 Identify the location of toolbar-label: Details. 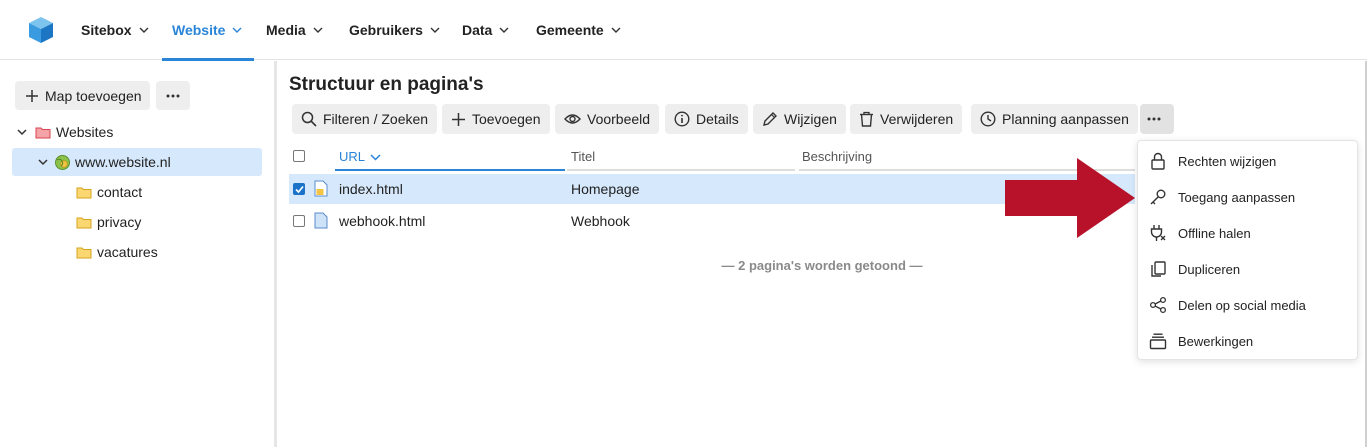
(717, 119).